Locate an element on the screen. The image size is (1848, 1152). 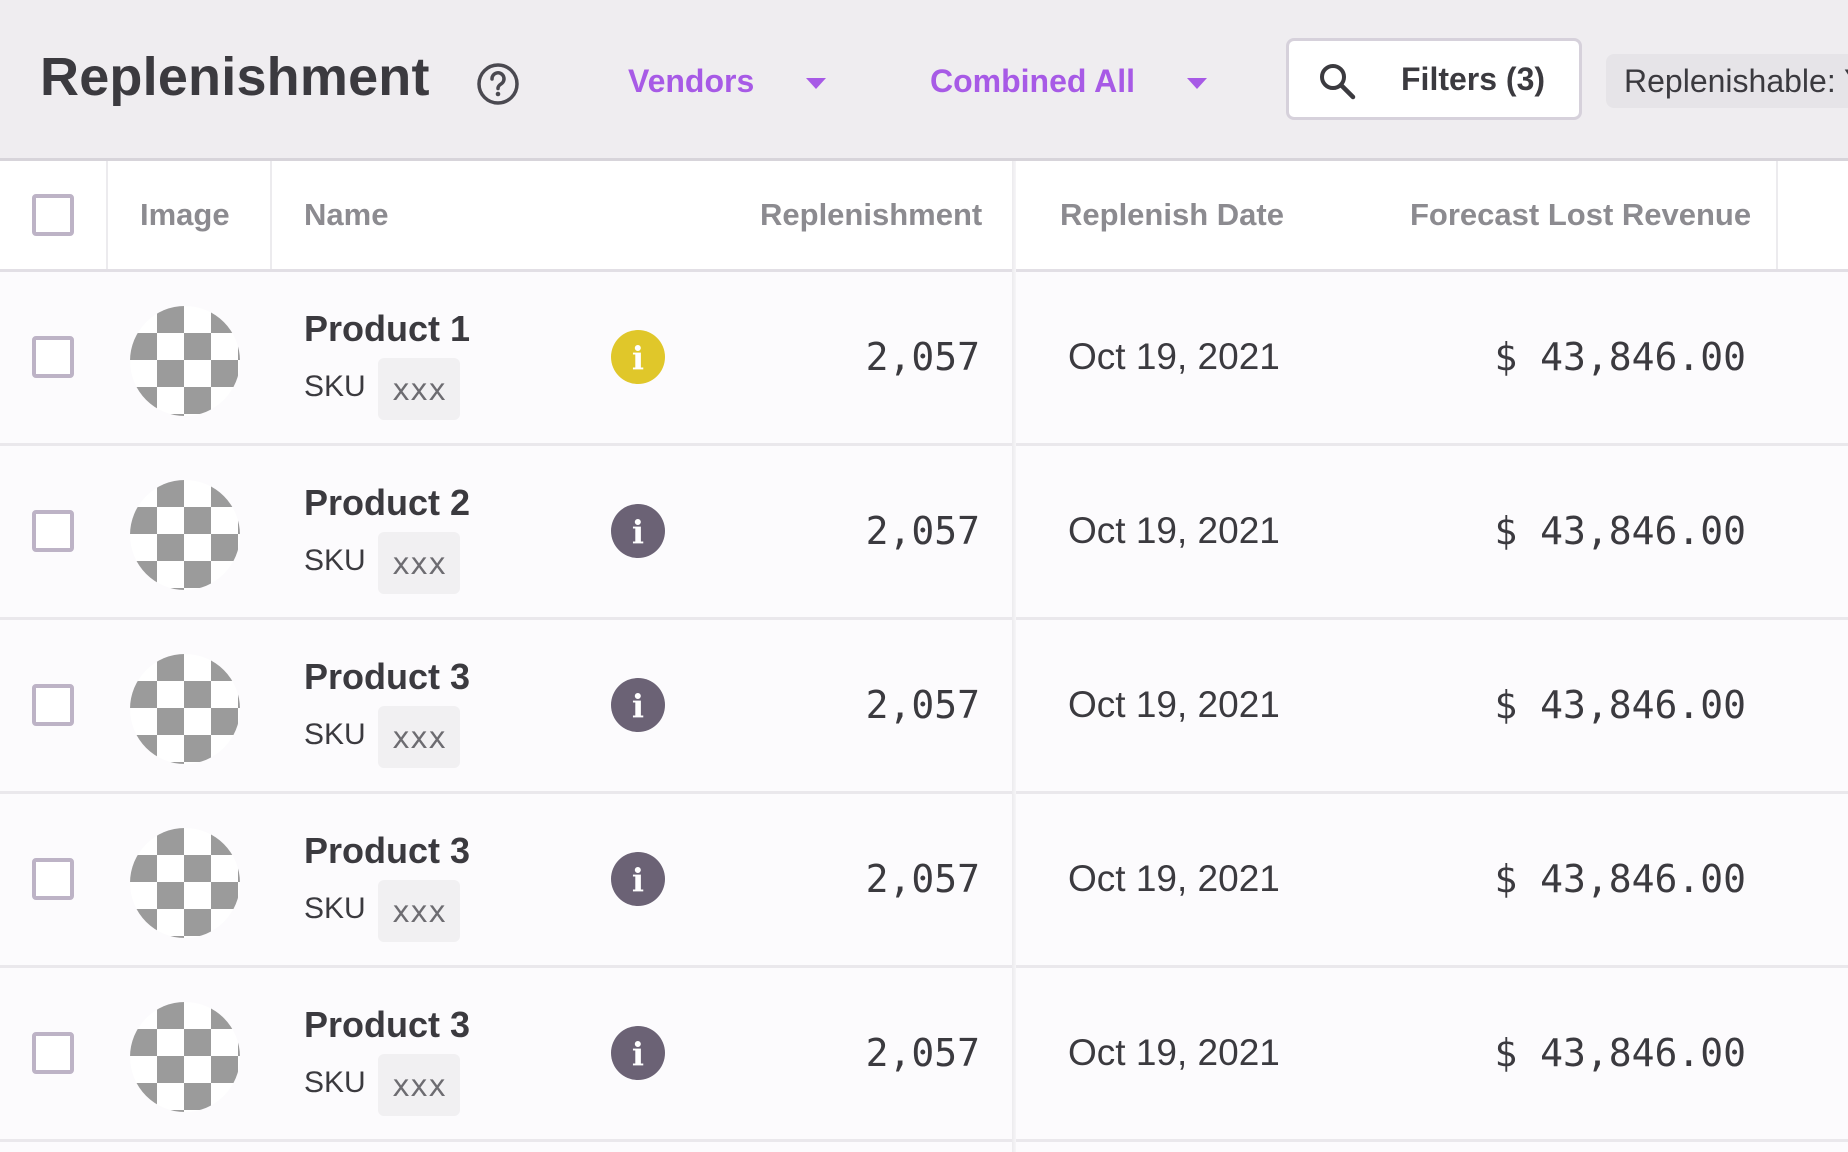
filters-button: Filters (3) is located at coordinates (1434, 79).